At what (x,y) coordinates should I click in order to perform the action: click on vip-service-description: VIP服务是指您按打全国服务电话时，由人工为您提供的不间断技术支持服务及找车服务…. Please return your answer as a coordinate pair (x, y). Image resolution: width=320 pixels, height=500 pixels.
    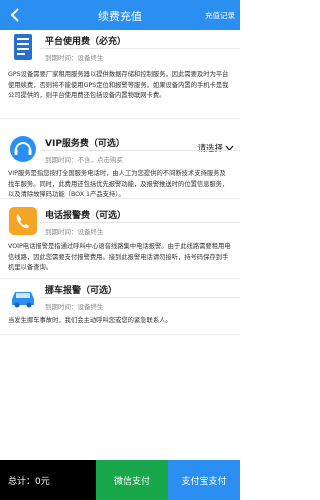
    Looking at the image, I should click on (118, 184).